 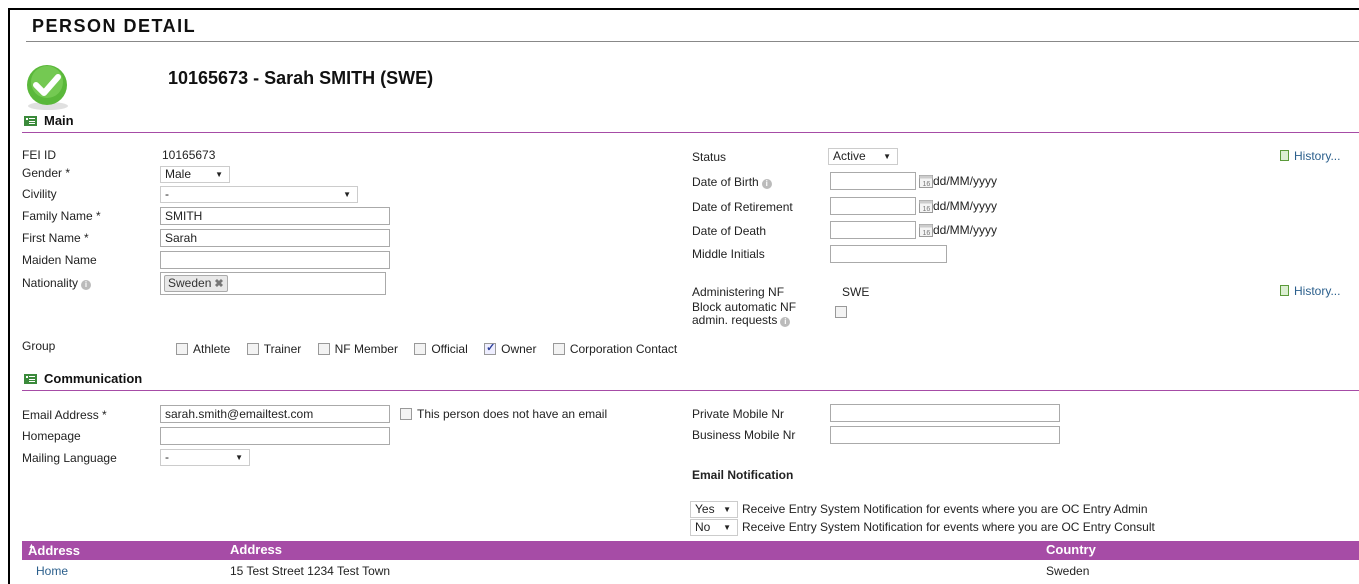 What do you see at coordinates (742, 207) in the screenshot?
I see `retirement-label: Date of Retirement` at bounding box center [742, 207].